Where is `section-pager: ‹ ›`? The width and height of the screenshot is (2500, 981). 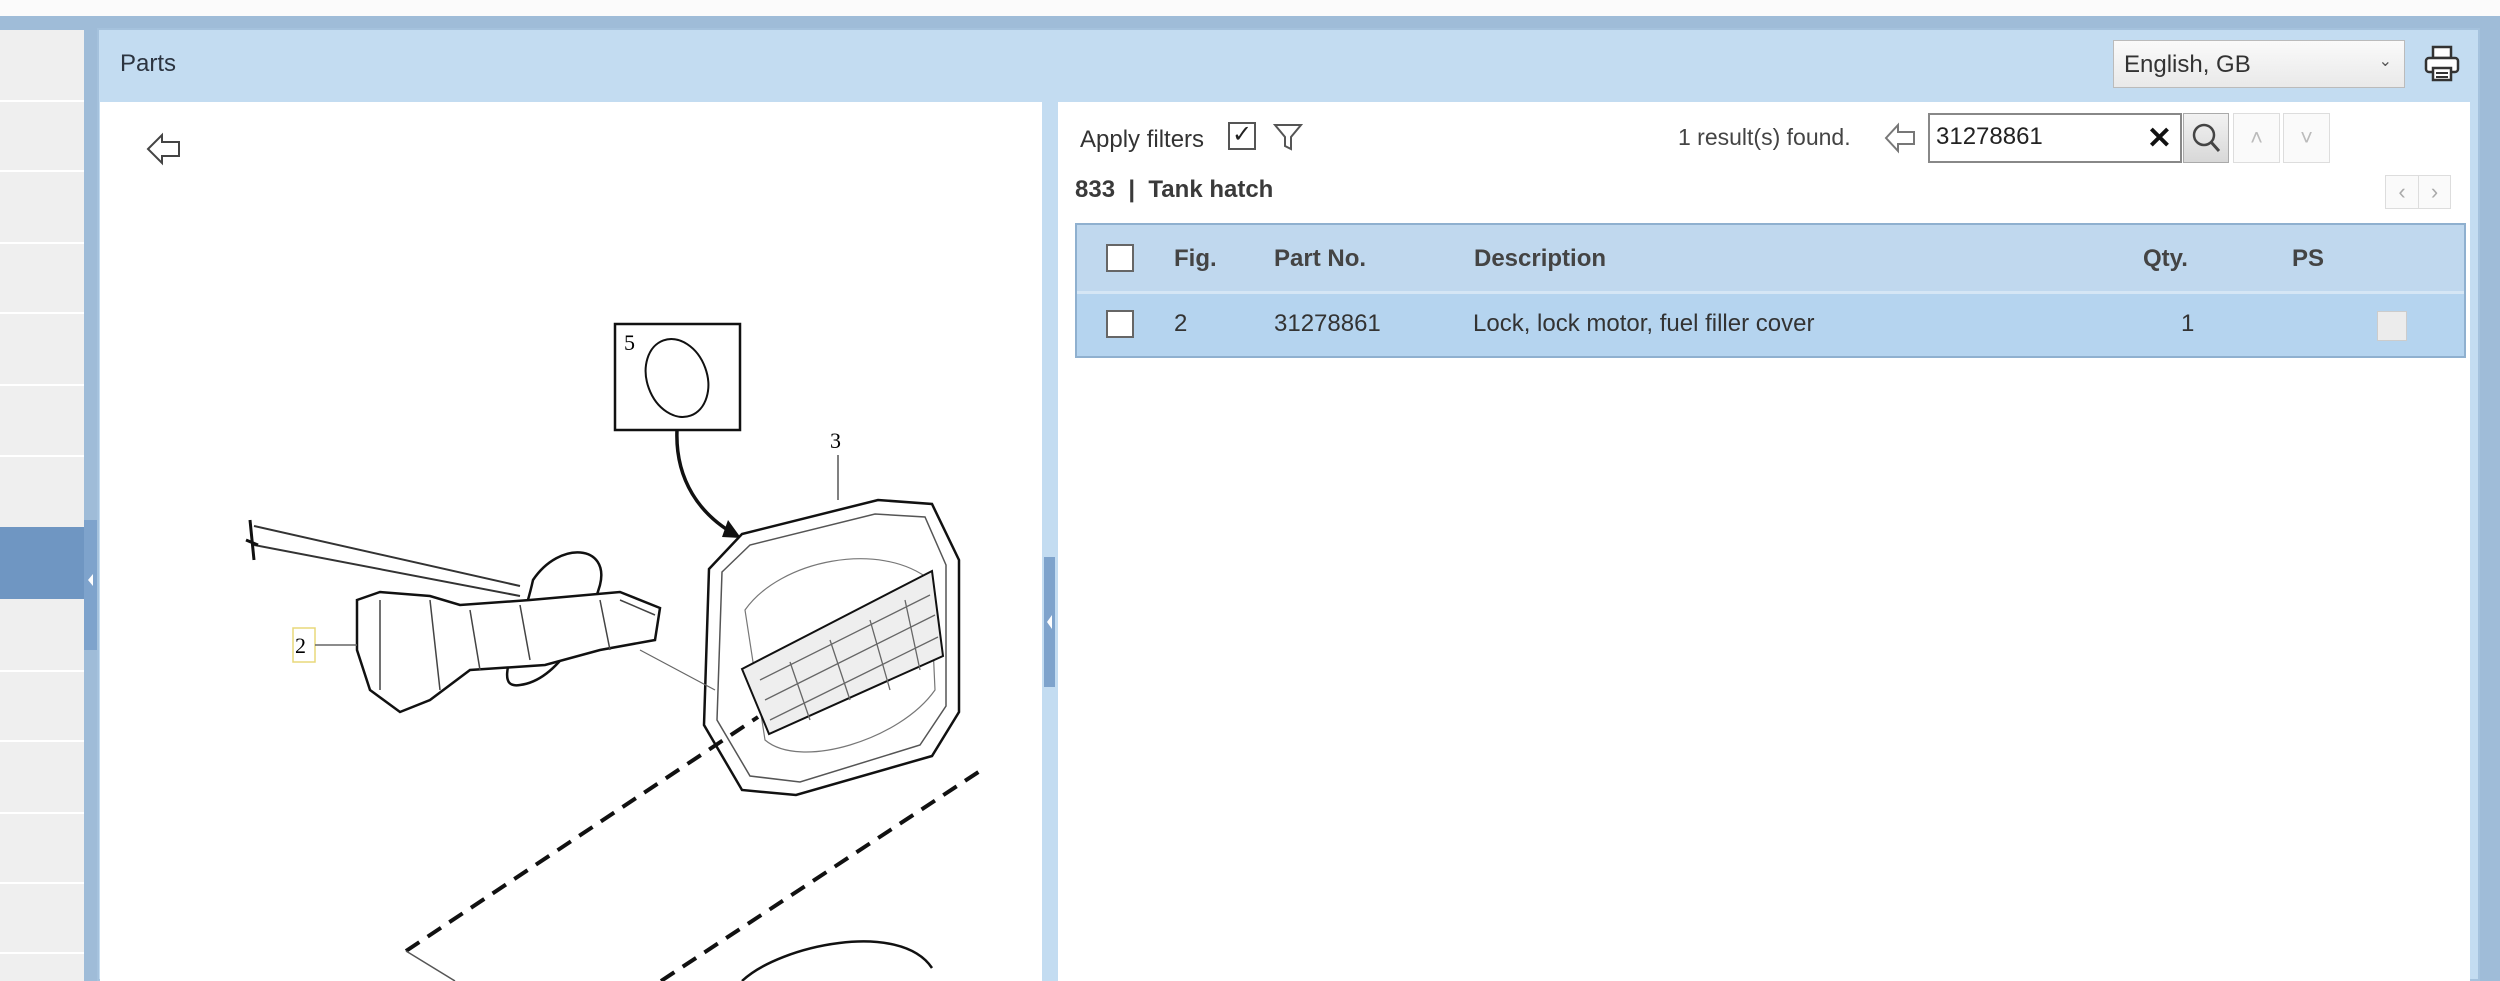
section-pager: ‹ › is located at coordinates (2418, 192).